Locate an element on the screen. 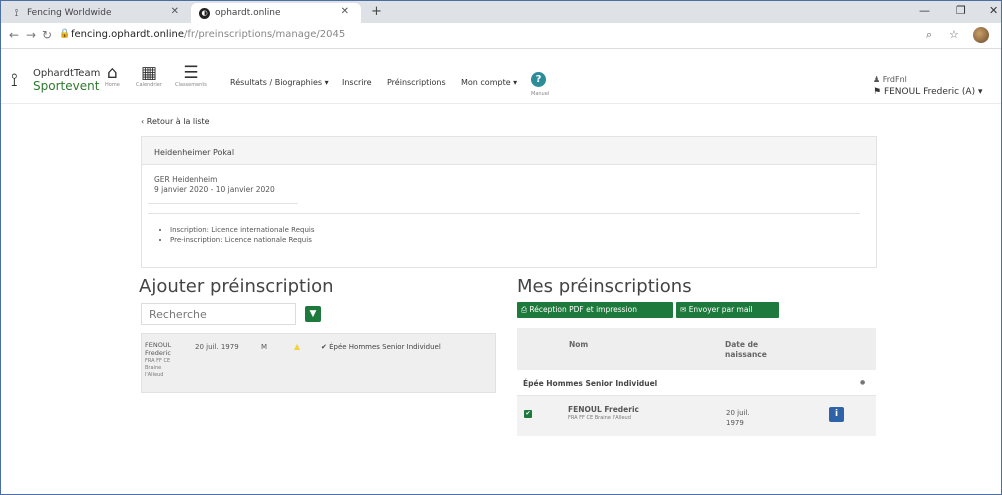 The width and height of the screenshot is (1002, 495). row-birth-line2: 1979 is located at coordinates (735, 423).